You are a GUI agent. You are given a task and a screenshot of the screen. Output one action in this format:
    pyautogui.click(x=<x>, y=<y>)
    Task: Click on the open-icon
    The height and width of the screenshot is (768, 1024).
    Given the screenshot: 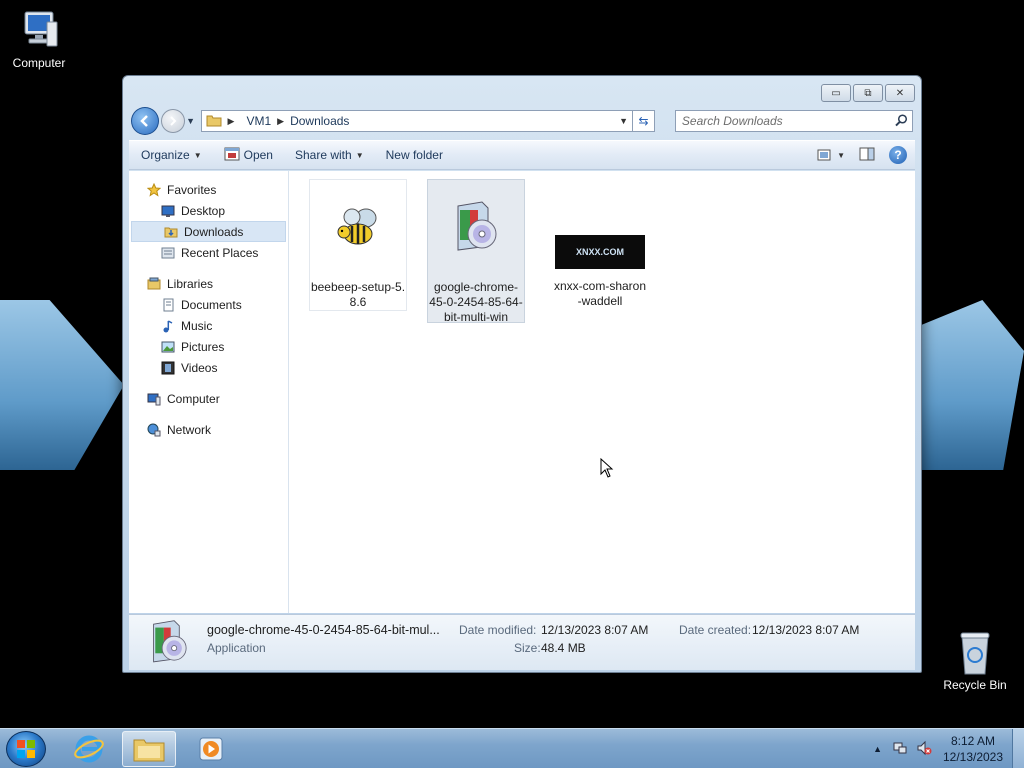 What is the action you would take?
    pyautogui.click(x=232, y=155)
    